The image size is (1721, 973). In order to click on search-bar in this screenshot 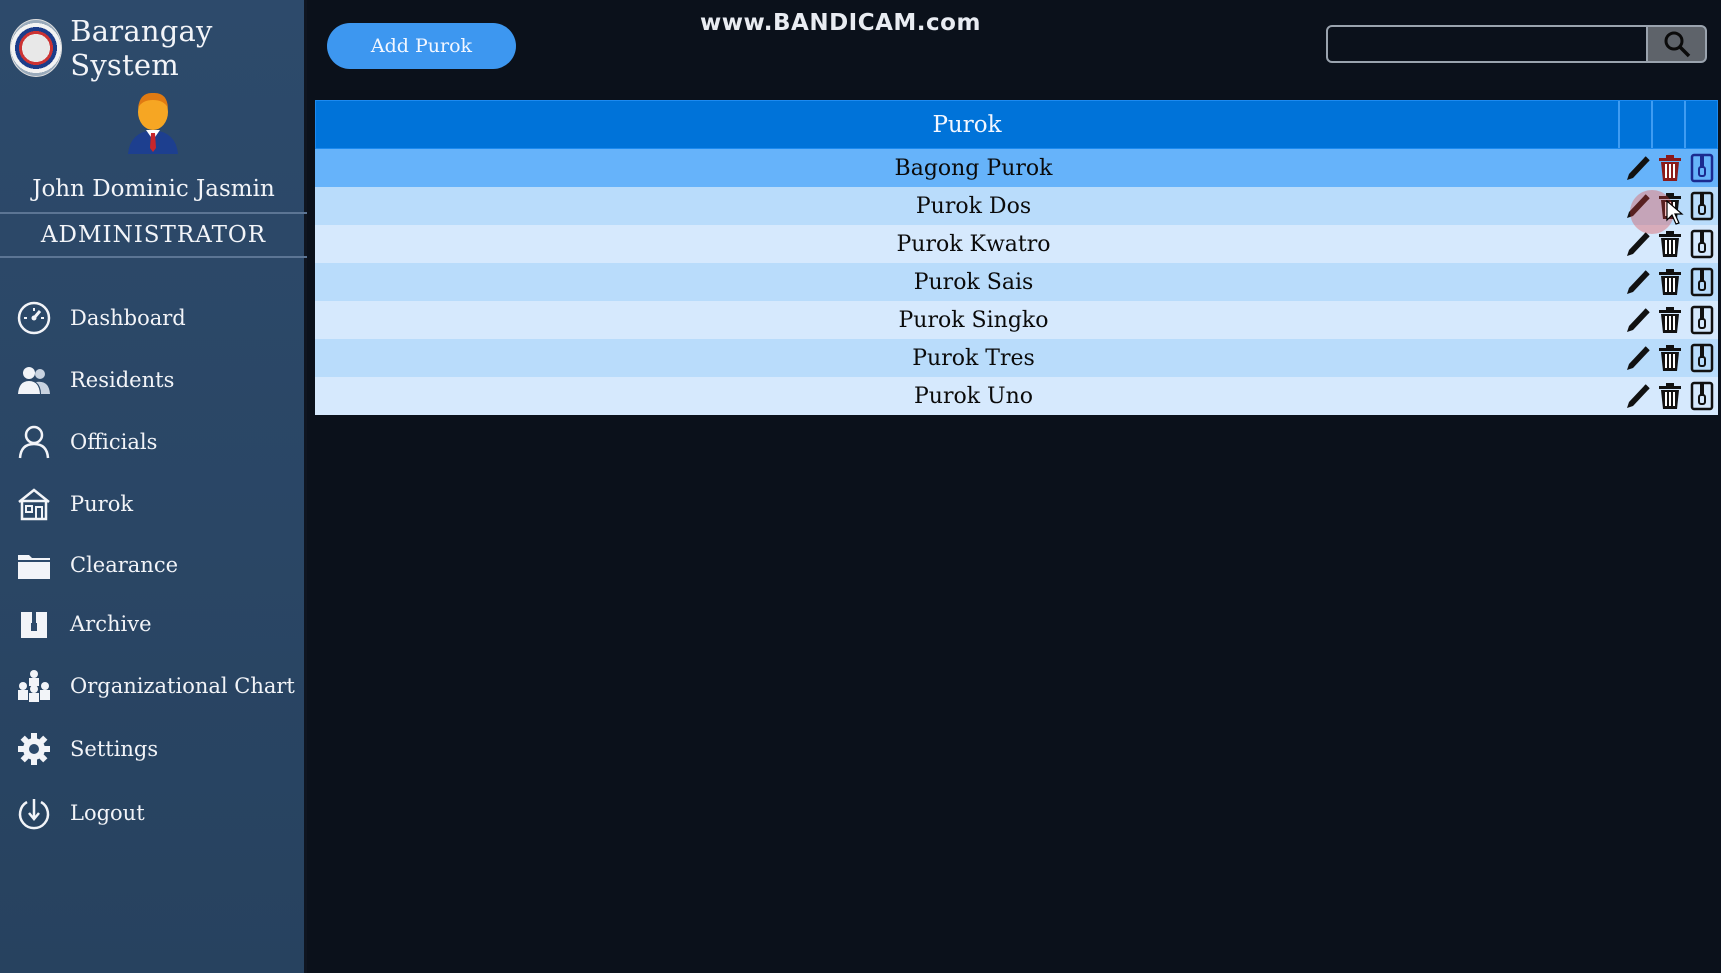, I will do `click(1516, 44)`.